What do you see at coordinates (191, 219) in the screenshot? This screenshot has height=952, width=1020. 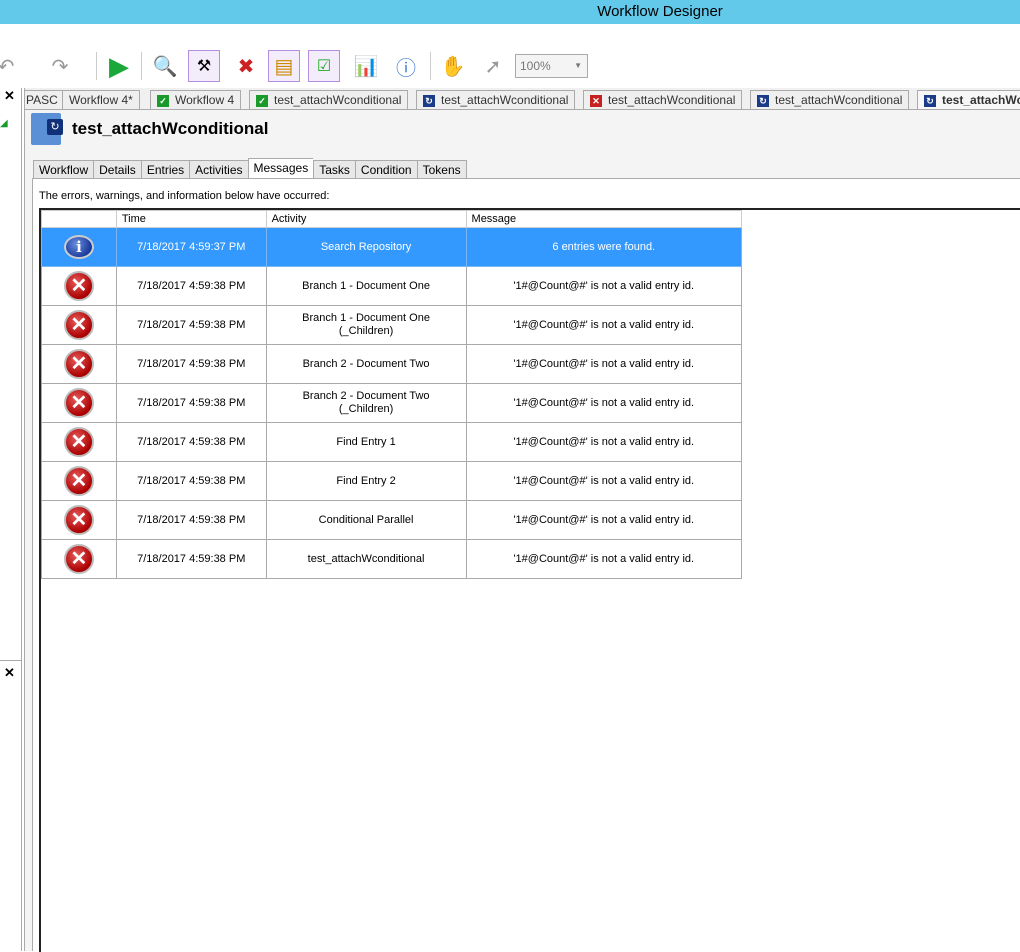 I see `column-header-time: Time` at bounding box center [191, 219].